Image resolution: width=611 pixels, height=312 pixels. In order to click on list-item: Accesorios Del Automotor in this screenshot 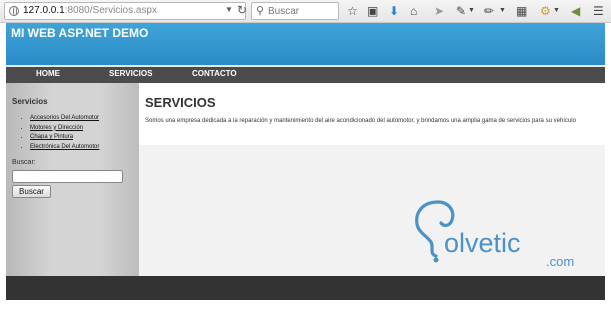, I will do `click(64, 119)`.